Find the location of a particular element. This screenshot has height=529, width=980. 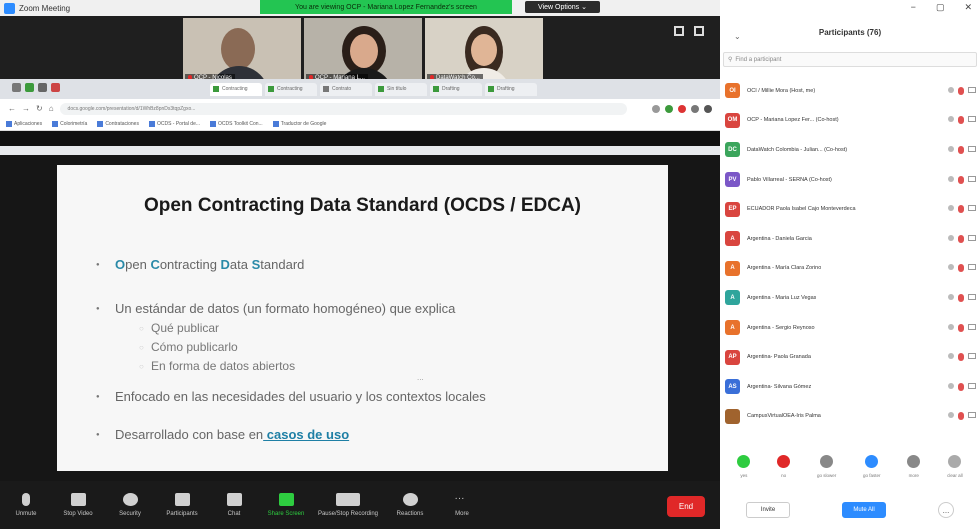

participant-row: AP Argentina- Paola Granada is located at coordinates (850, 357).